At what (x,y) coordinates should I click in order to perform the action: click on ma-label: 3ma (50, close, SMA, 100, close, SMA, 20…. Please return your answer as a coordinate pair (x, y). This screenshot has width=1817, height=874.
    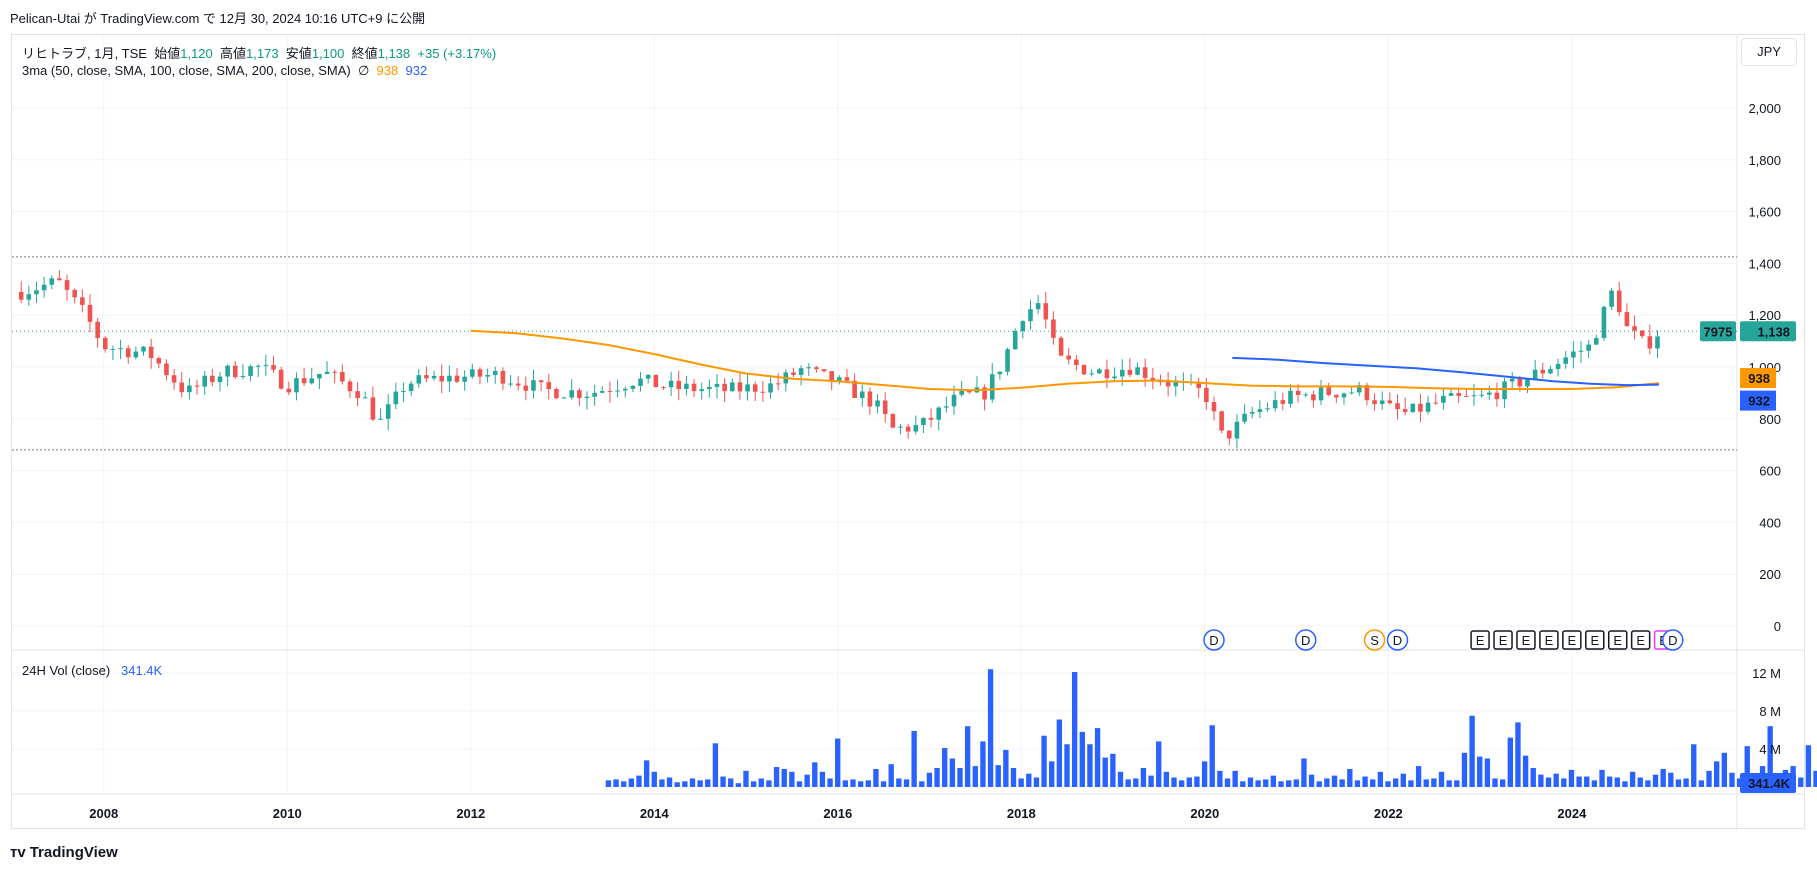
    Looking at the image, I should click on (186, 70).